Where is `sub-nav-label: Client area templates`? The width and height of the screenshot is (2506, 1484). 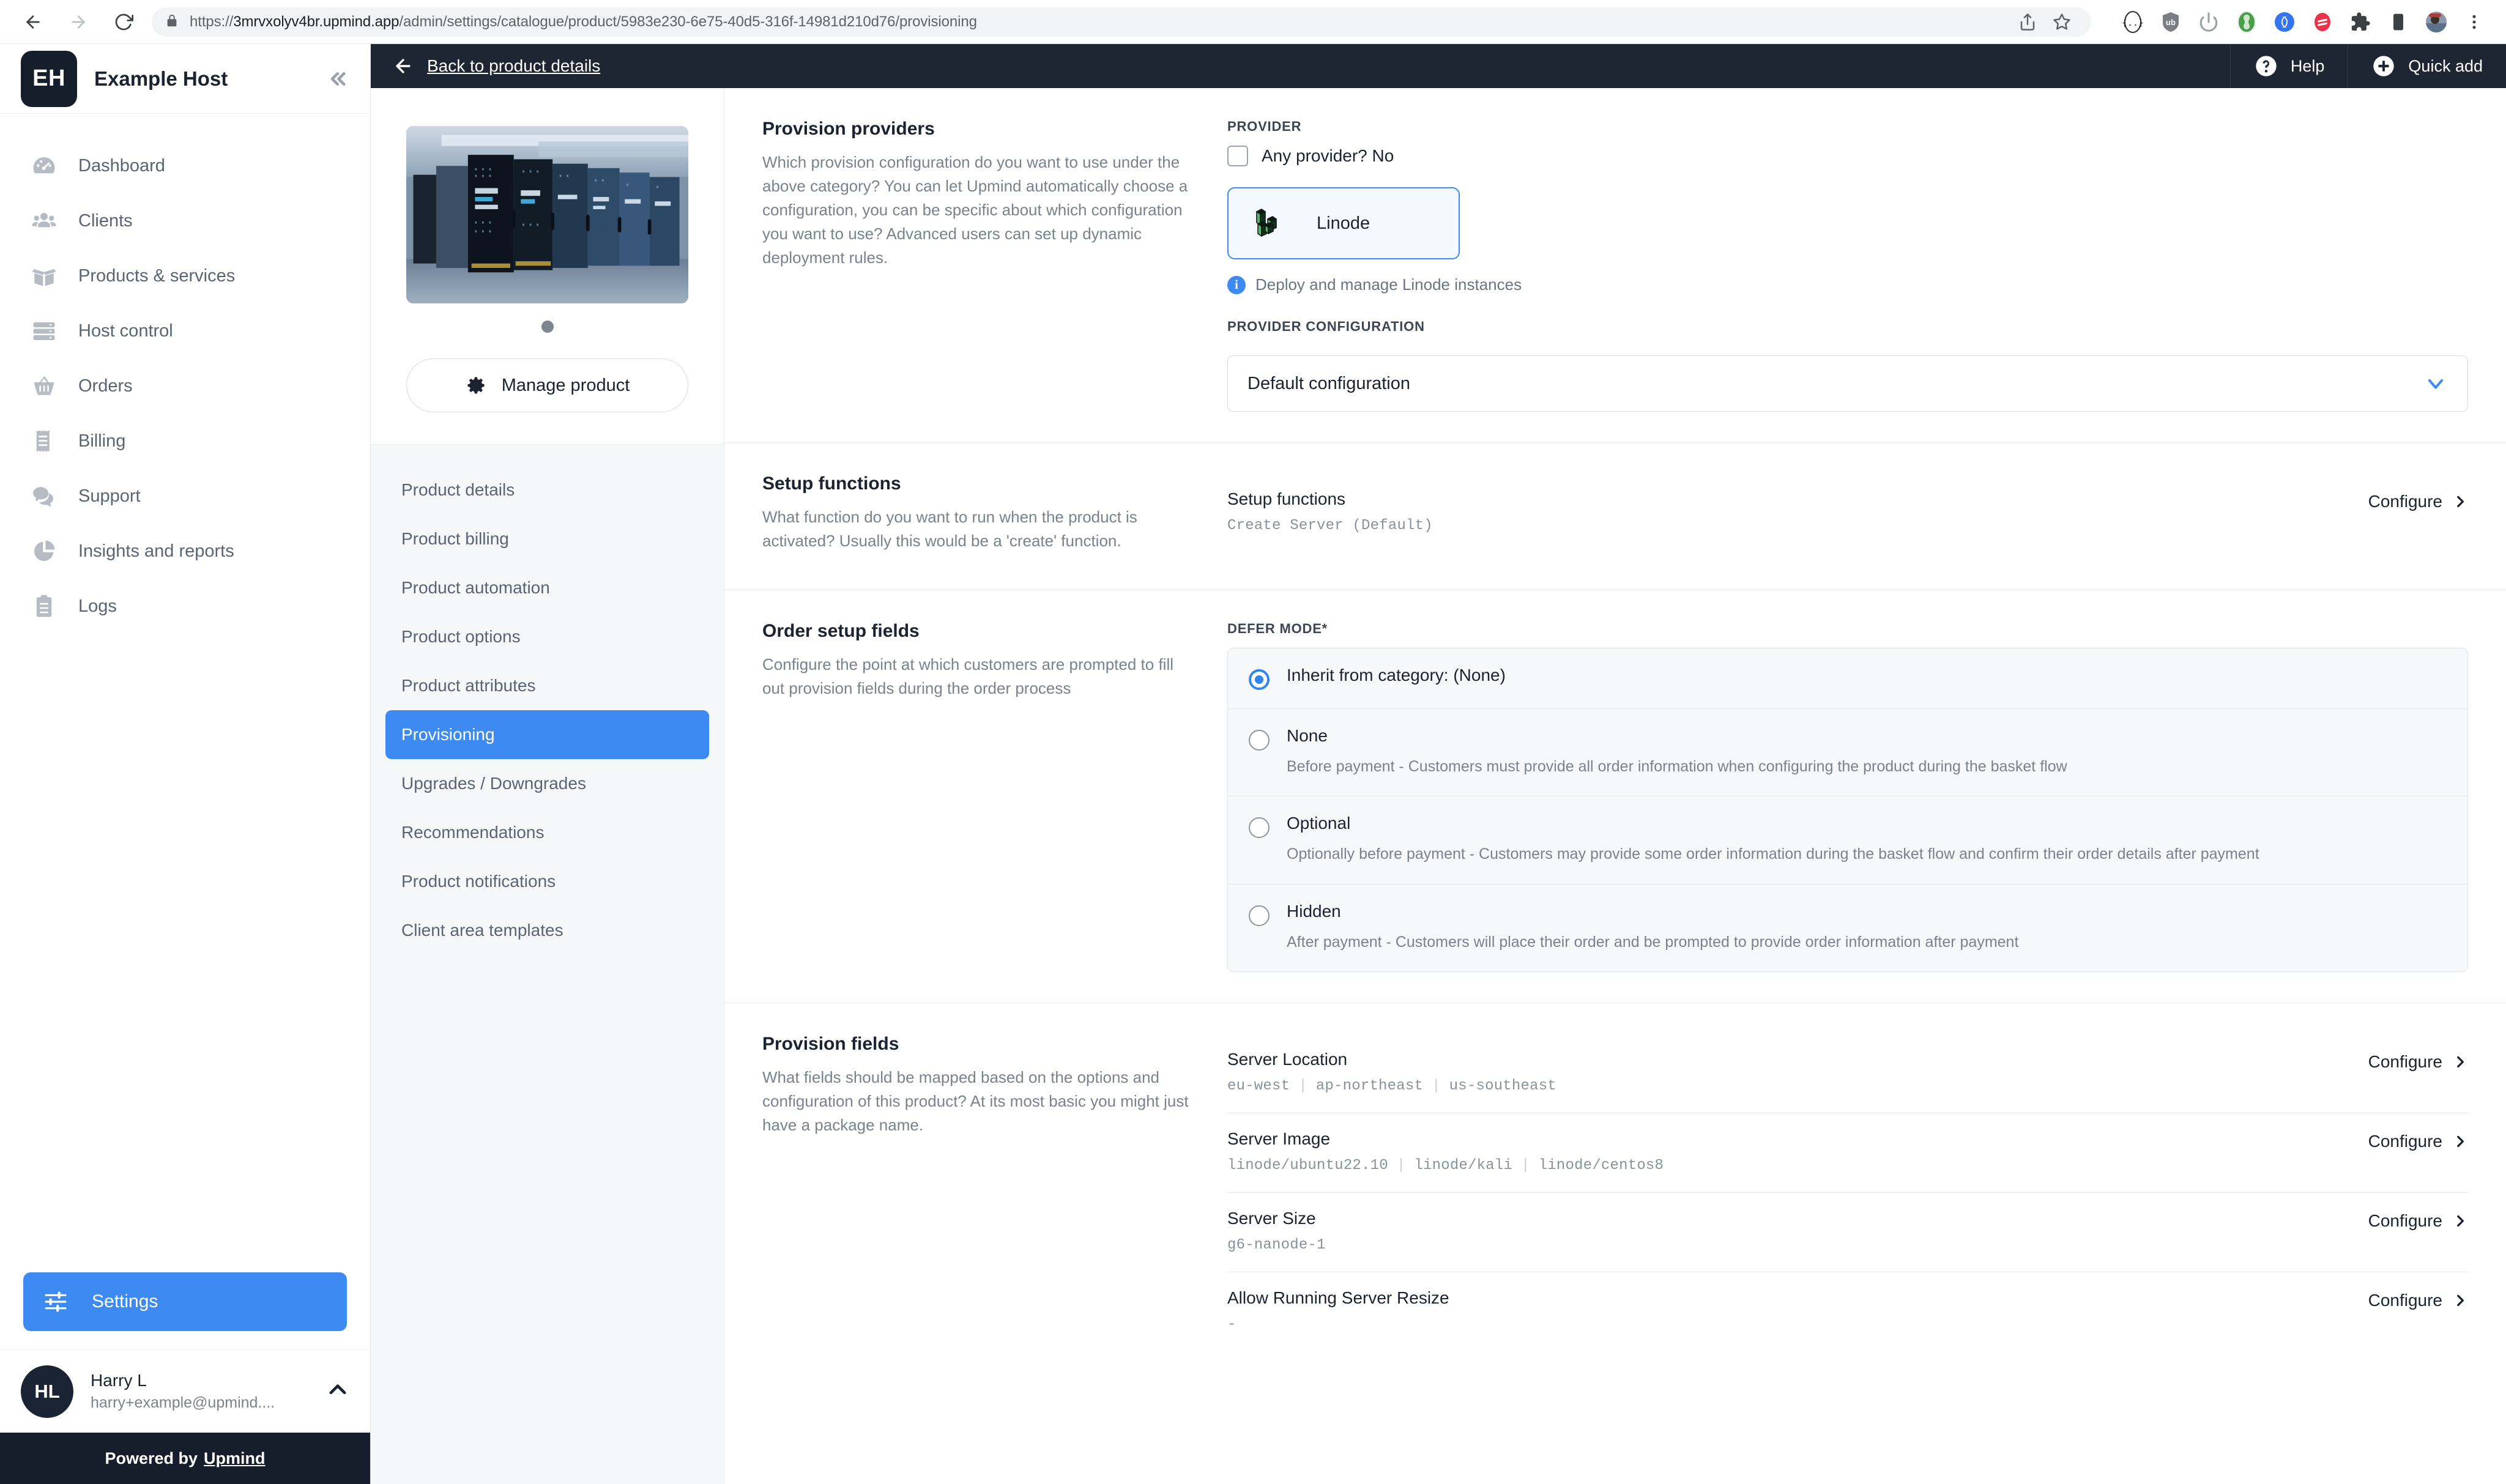 sub-nav-label: Client area templates is located at coordinates (482, 930).